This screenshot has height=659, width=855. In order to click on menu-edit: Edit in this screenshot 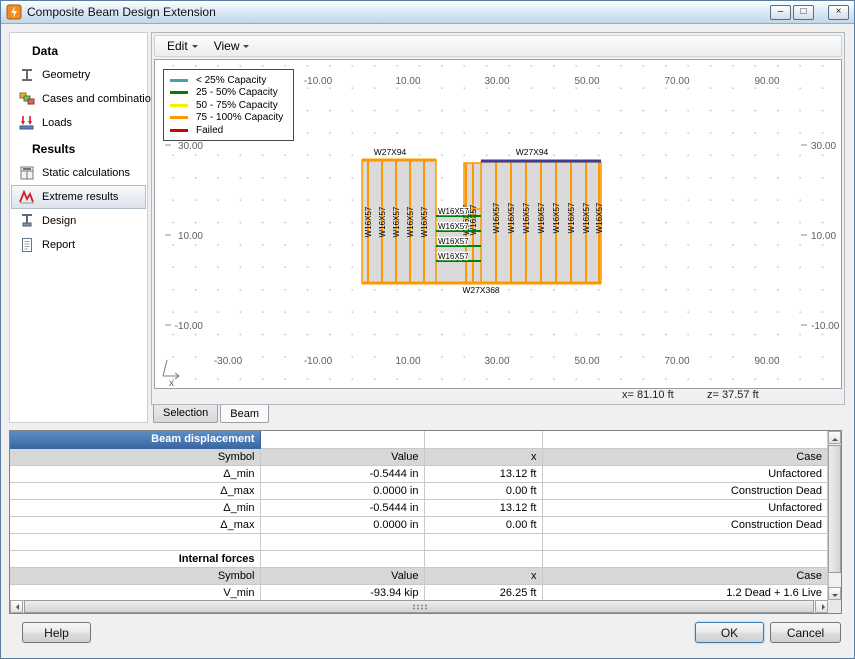, I will do `click(182, 46)`.